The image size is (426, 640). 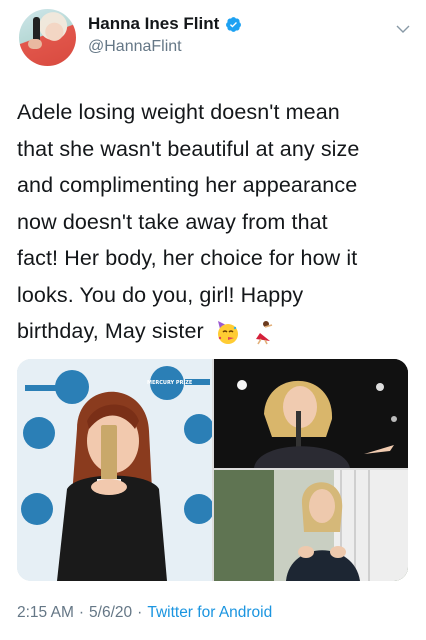 I want to click on tweet-header: Hanna Ines Flint @HannaFlint, so click(x=213, y=42).